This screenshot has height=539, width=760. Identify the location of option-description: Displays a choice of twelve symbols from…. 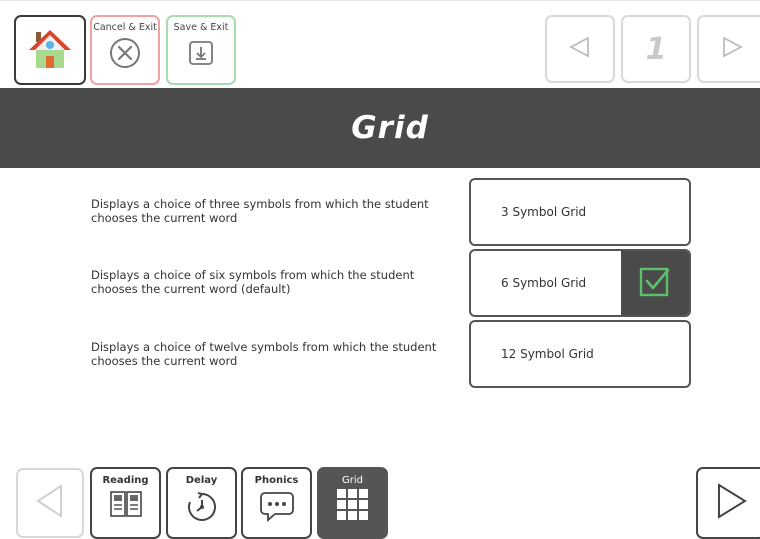
(264, 354).